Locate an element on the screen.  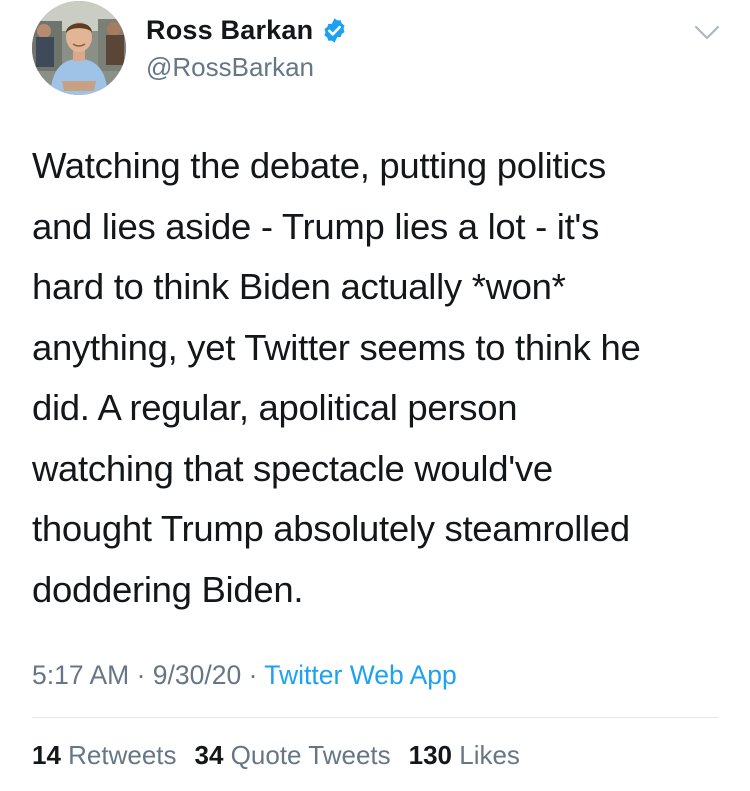
author-name-row: Ross Barkan is located at coordinates (247, 30).